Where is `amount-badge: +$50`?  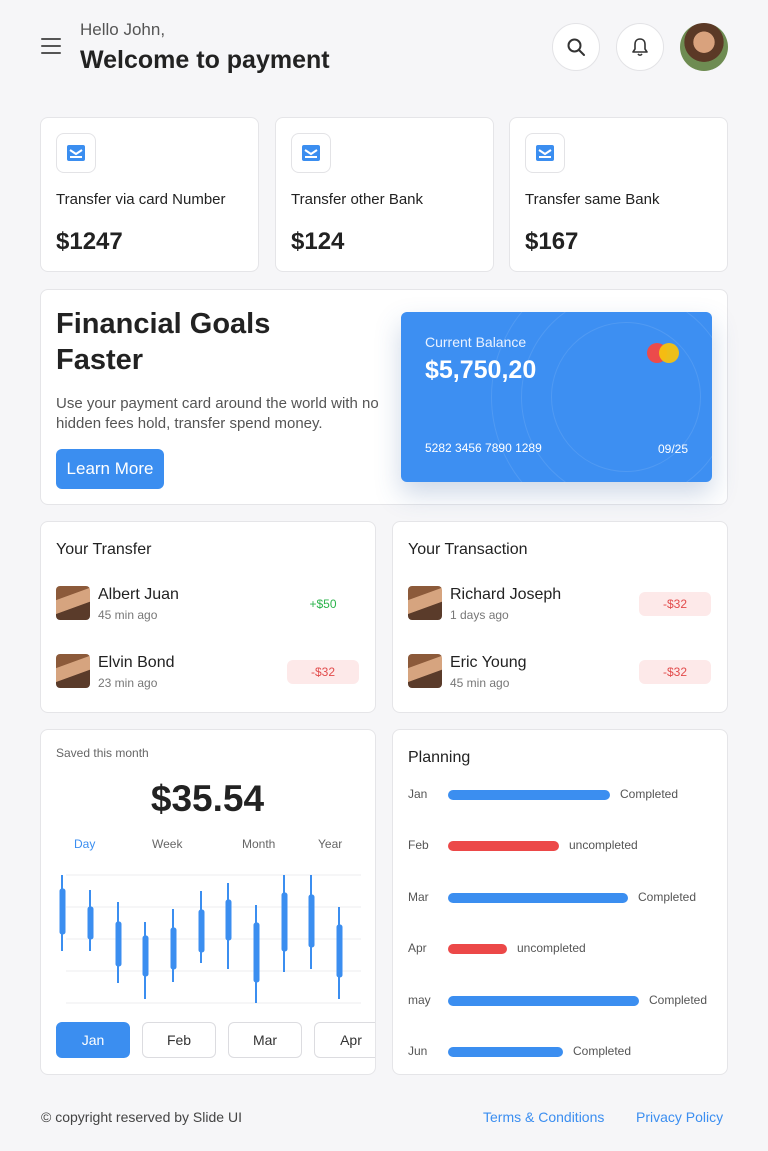
amount-badge: +$50 is located at coordinates (323, 604).